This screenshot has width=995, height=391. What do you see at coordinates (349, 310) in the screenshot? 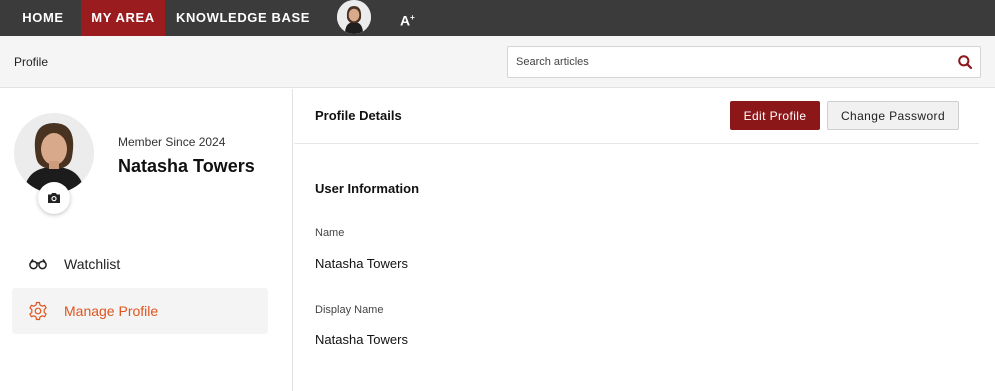
I see `display-name-label: Display Name` at bounding box center [349, 310].